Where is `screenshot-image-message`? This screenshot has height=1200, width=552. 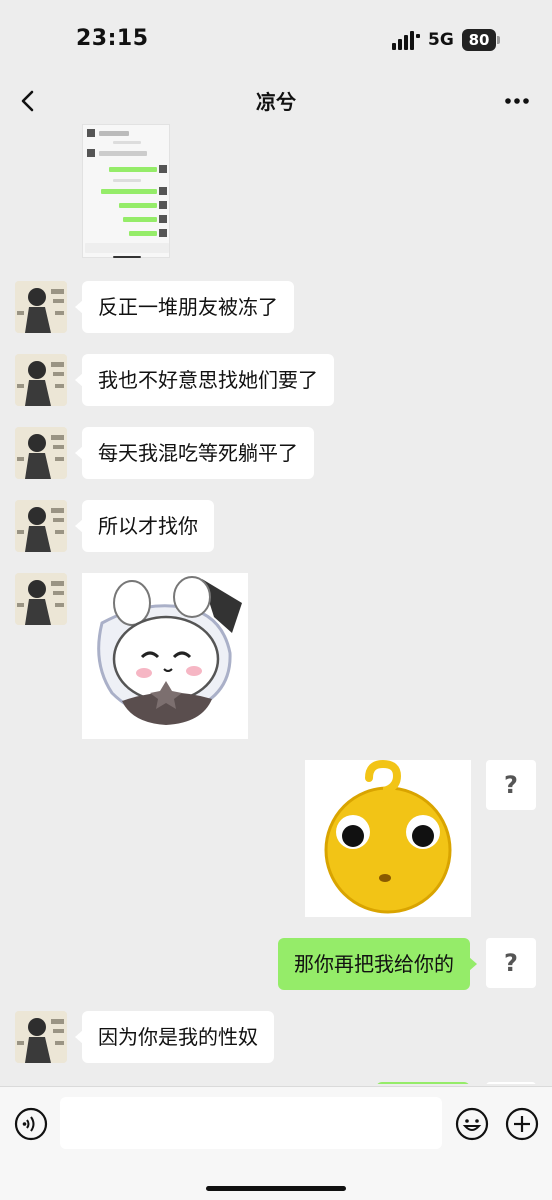 screenshot-image-message is located at coordinates (126, 191).